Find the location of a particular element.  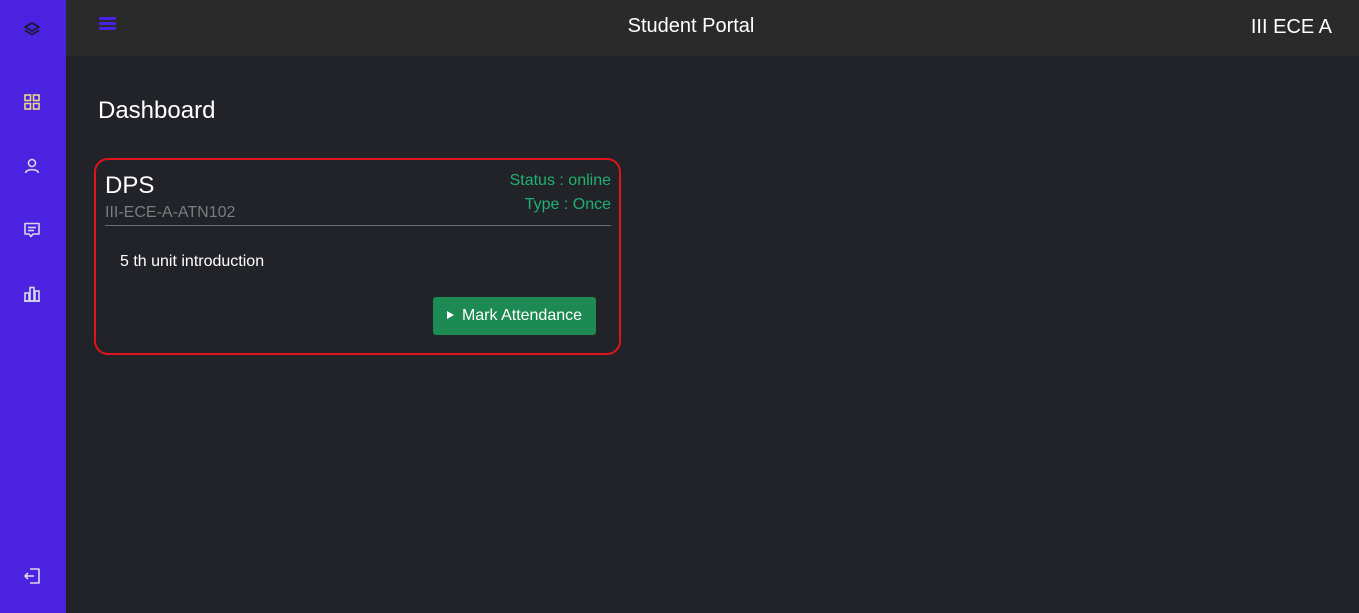

app-title: Student Portal is located at coordinates (691, 26).